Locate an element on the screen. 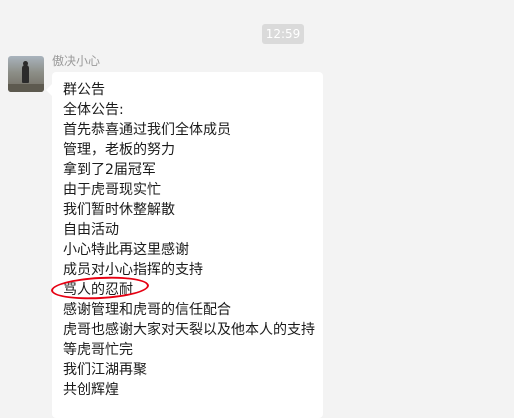 This screenshot has width=514, height=418. sender-avatar is located at coordinates (26, 74).